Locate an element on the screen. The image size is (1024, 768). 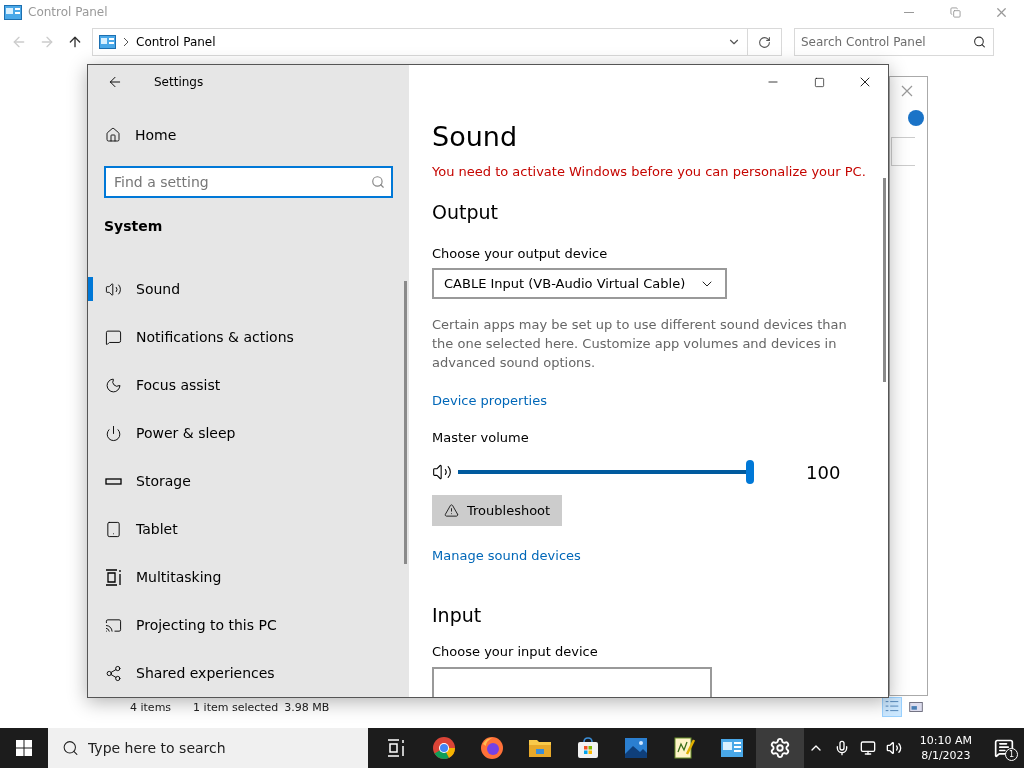
cast-icon is located at coordinates (113, 625).